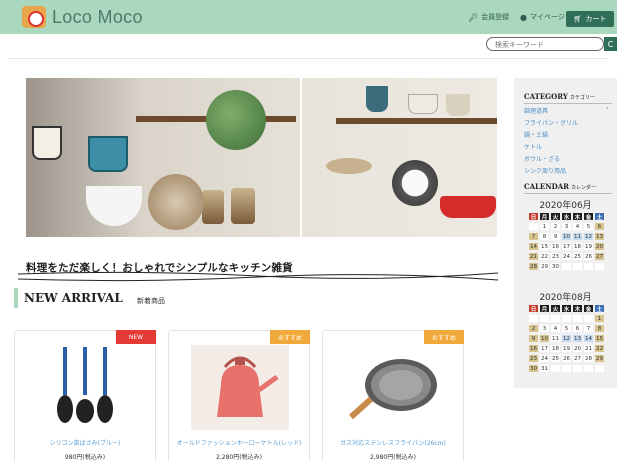 The height and width of the screenshot is (461, 617). I want to click on product-price: 980円(税込み), so click(85, 457).